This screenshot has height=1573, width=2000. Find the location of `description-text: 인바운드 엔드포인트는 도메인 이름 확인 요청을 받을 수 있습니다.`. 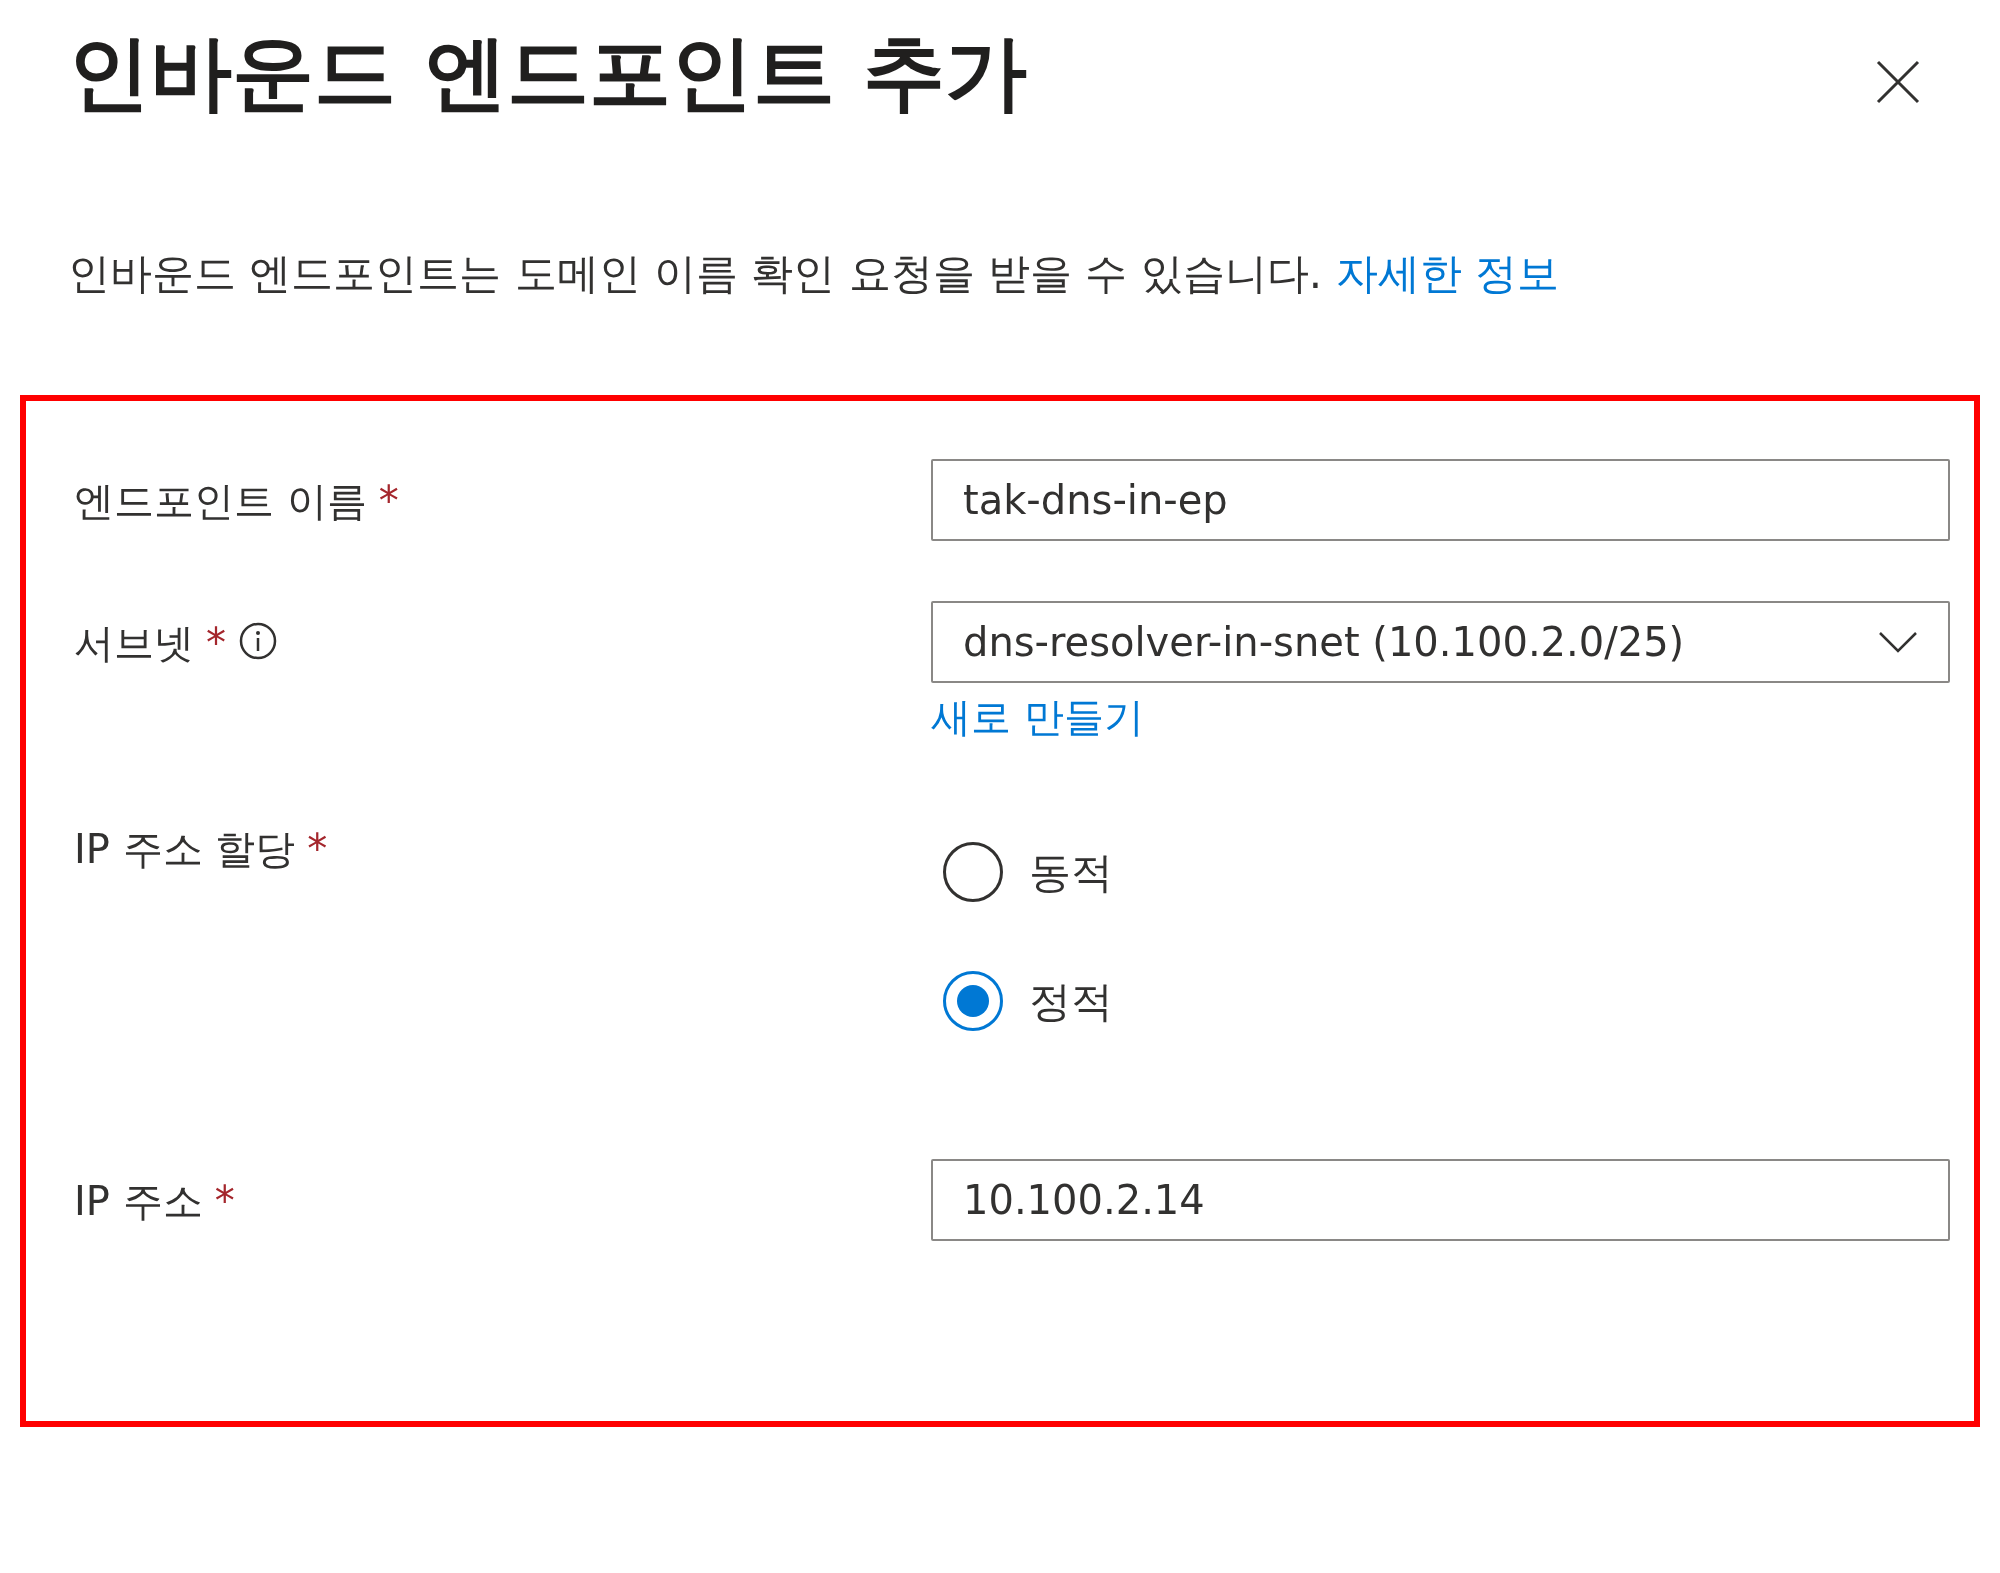

description-text: 인바운드 엔드포인트는 도메인 이름 확인 요청을 받을 수 있습니다. is located at coordinates (696, 273).